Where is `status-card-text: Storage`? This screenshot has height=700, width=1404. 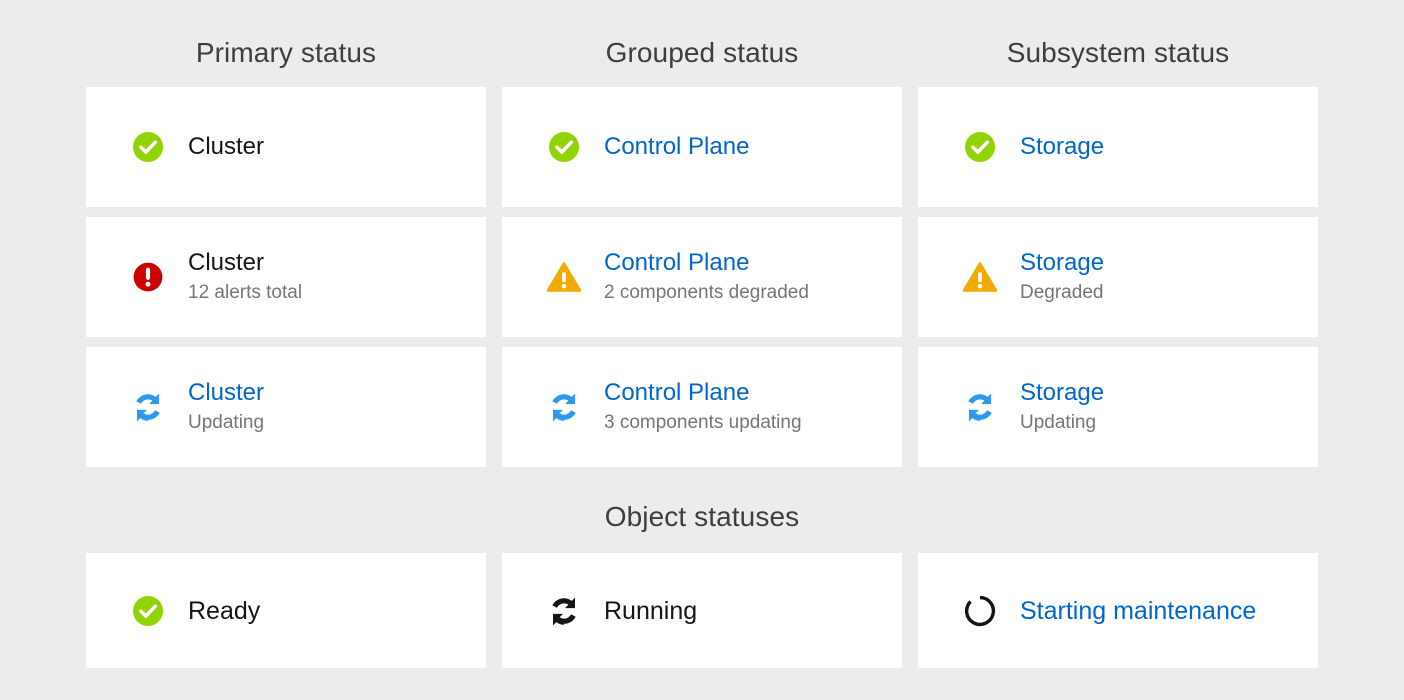 status-card-text: Storage is located at coordinates (1062, 147).